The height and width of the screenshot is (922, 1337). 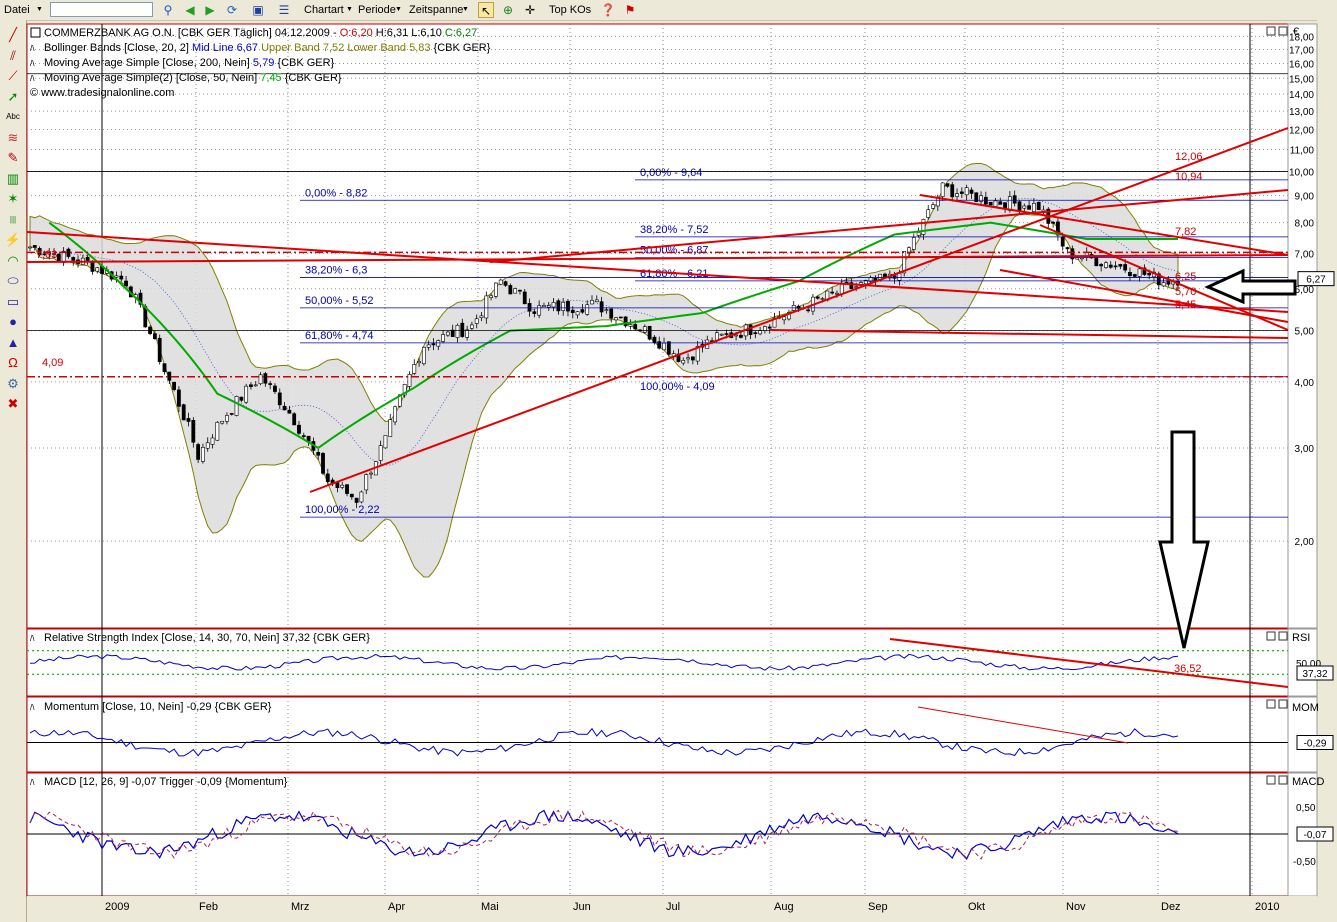 What do you see at coordinates (1185, 277) in the screenshot?
I see `trend-label: 6,25` at bounding box center [1185, 277].